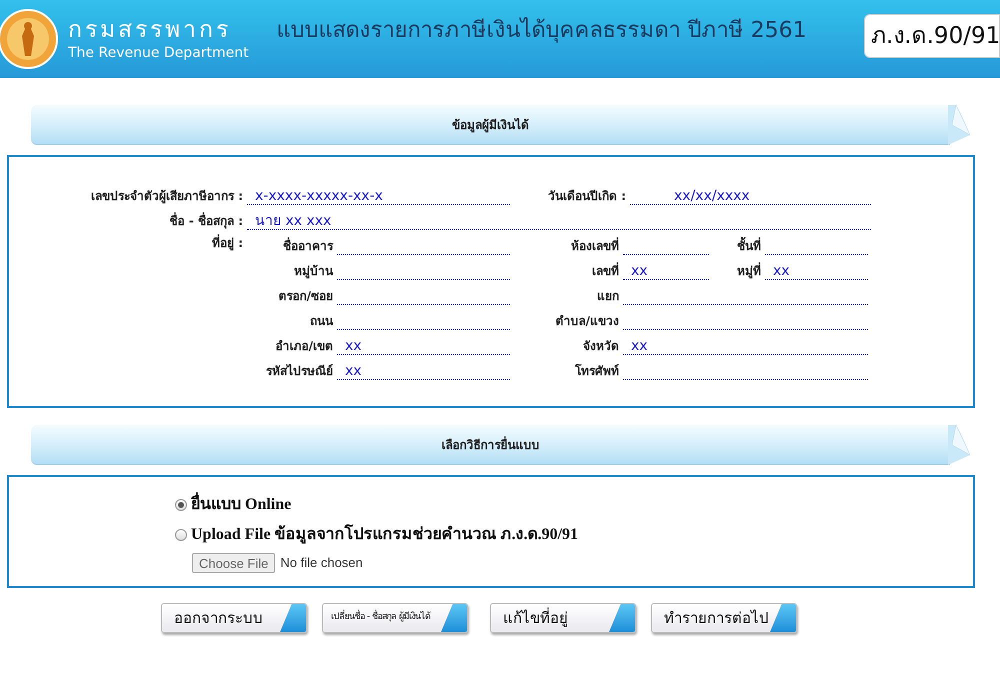  Describe the element at coordinates (737, 246) in the screenshot. I see `field-label: ชั้นที่` at that location.